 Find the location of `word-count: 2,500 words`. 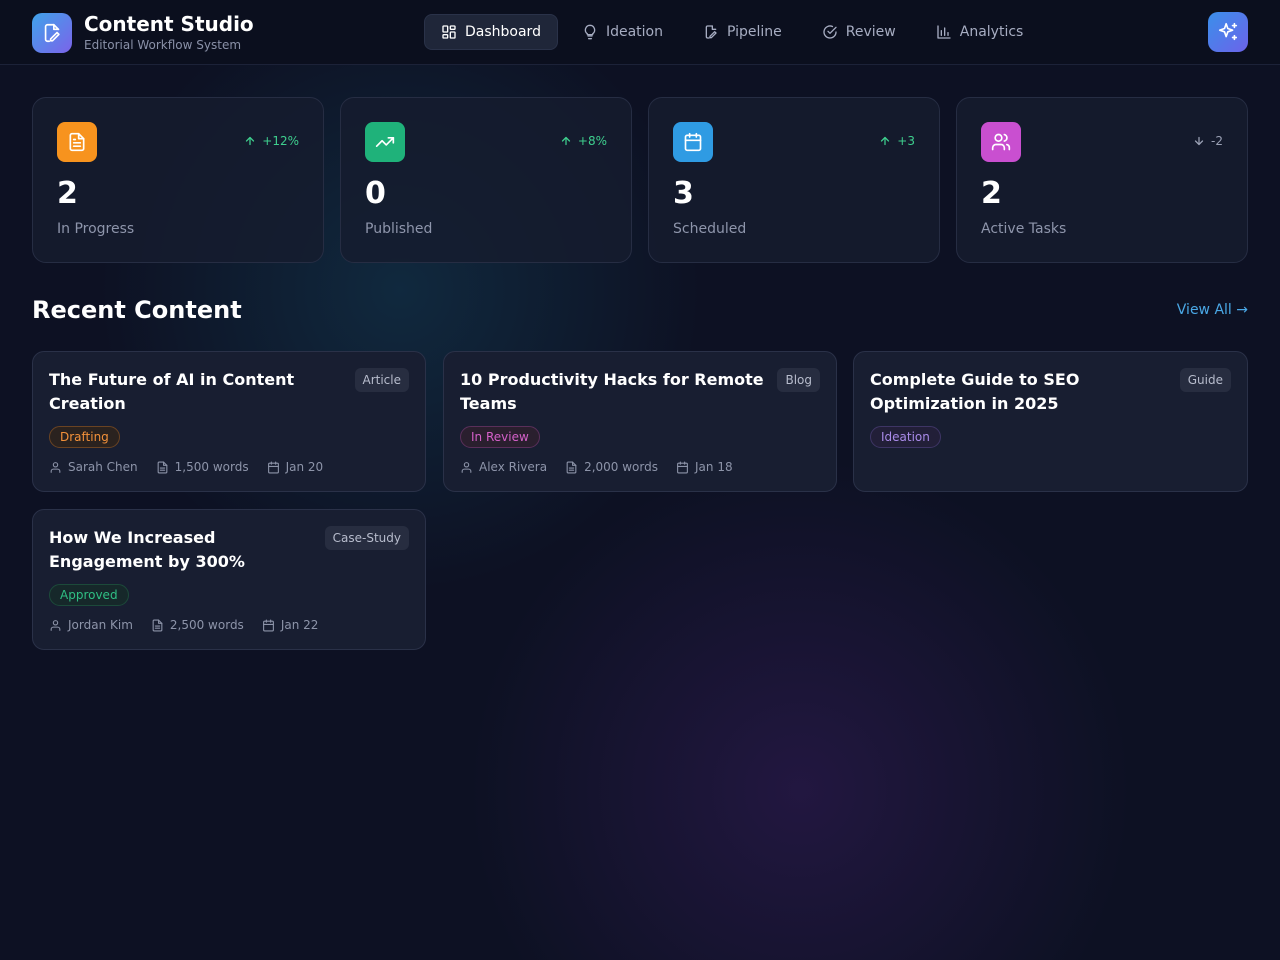

word-count: 2,500 words is located at coordinates (206, 625).